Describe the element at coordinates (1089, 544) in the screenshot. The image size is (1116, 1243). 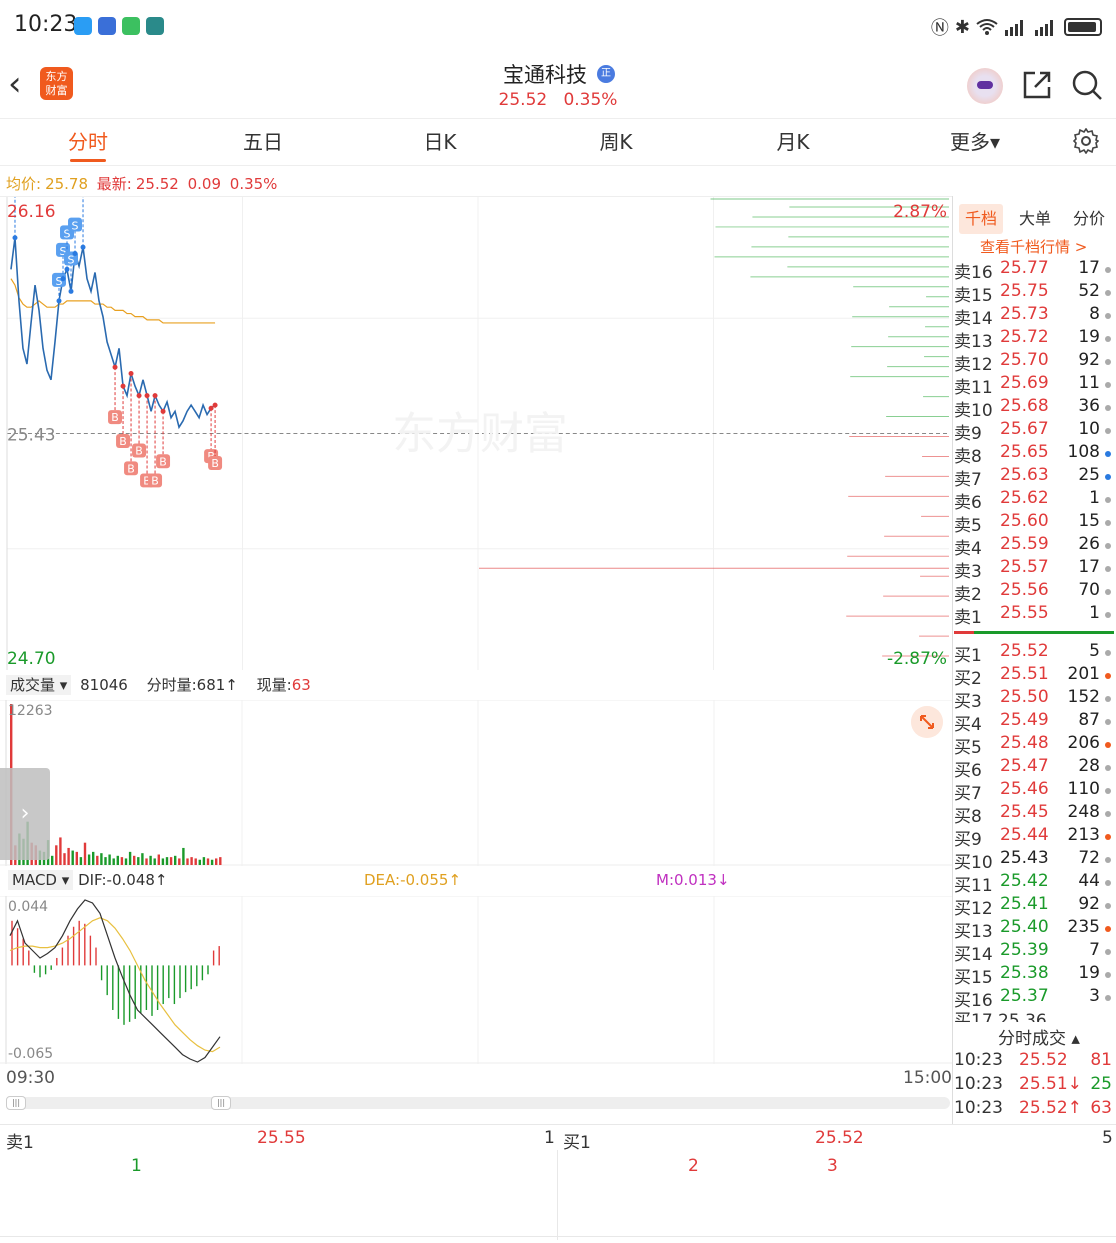
I see `sell-volume: 26` at that location.